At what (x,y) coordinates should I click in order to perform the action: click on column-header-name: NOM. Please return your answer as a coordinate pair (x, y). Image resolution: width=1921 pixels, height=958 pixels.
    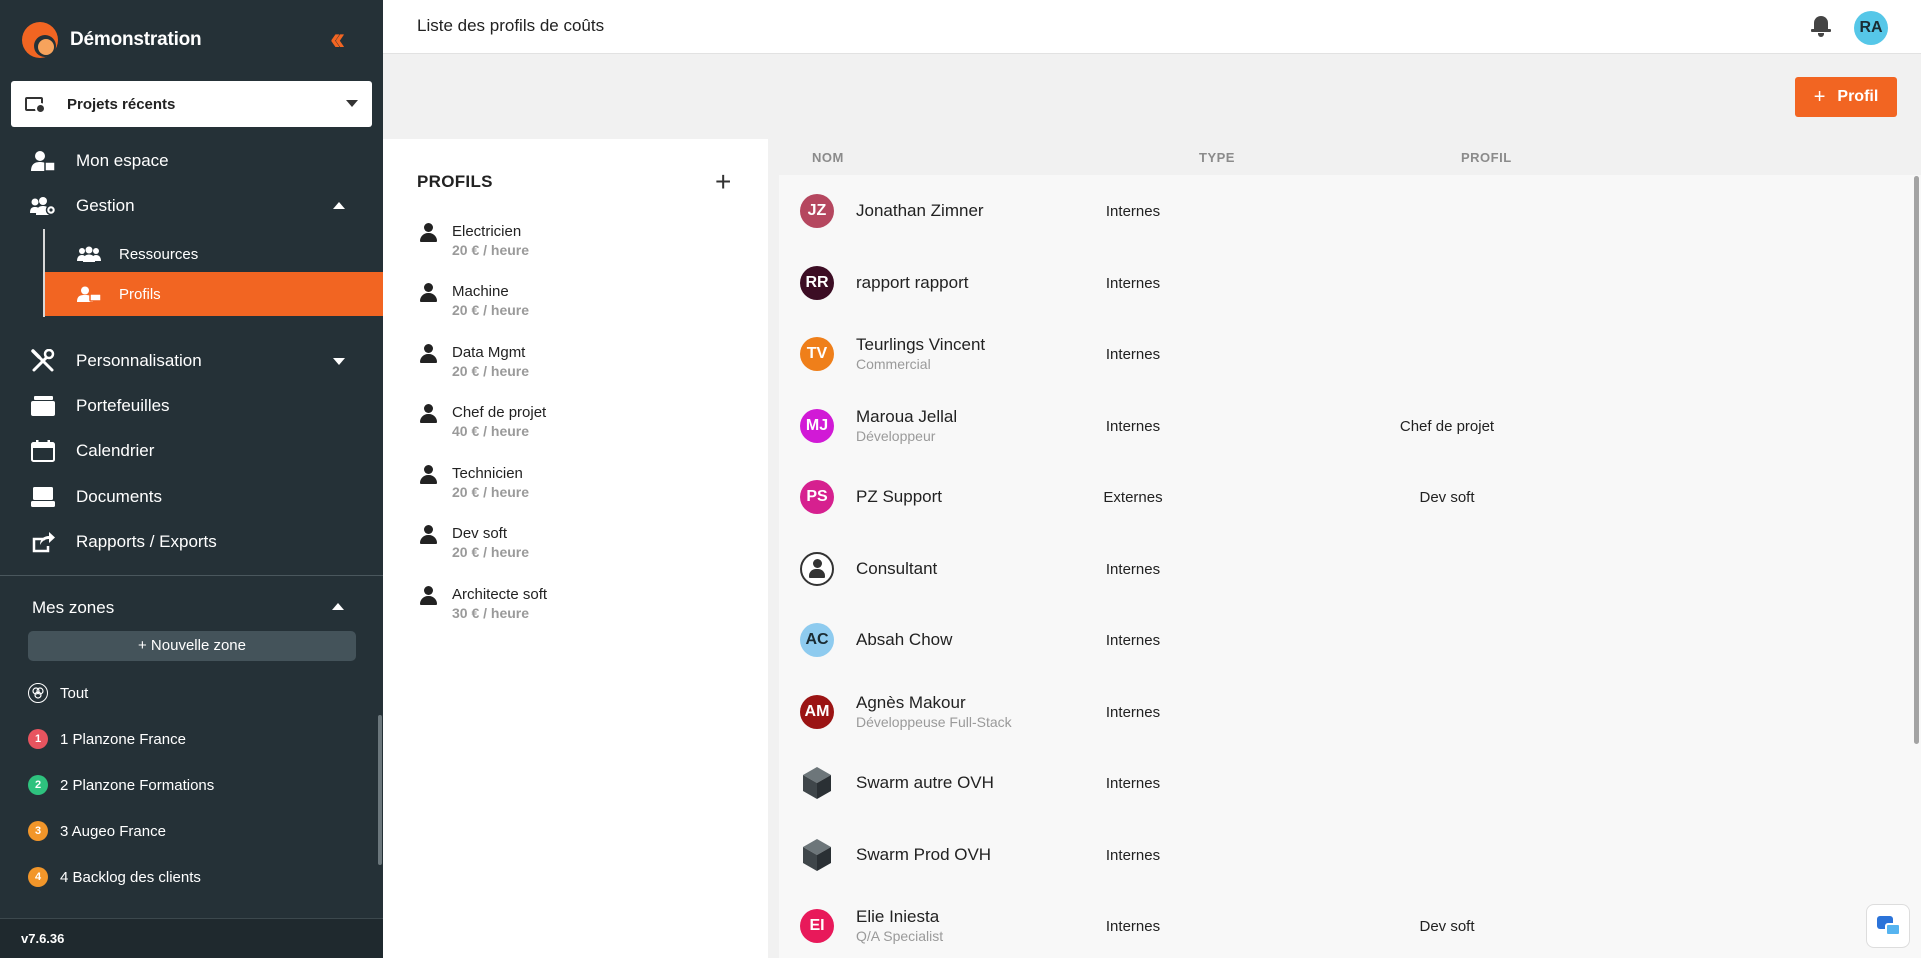
    Looking at the image, I should click on (828, 157).